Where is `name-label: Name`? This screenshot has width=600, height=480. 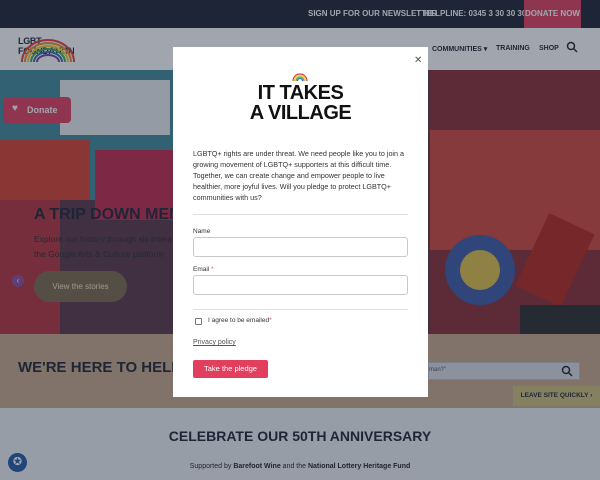 name-label: Name is located at coordinates (202, 231).